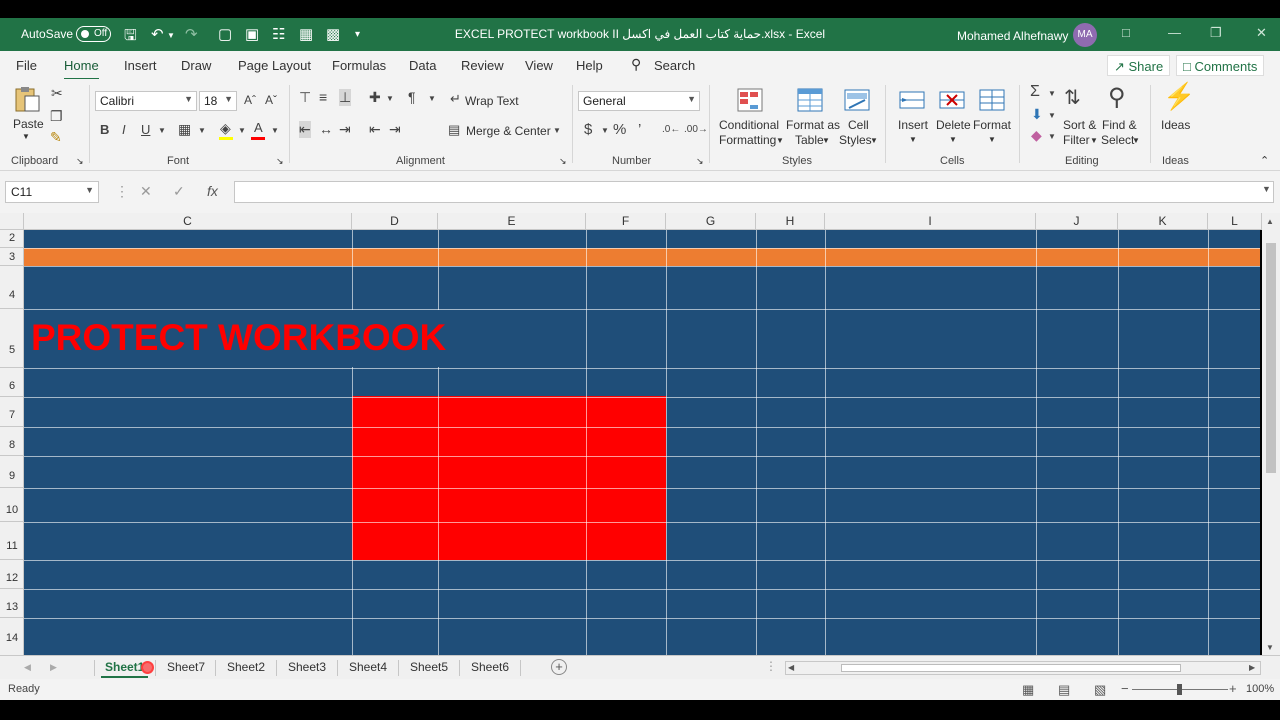 This screenshot has height=720, width=1280. Describe the element at coordinates (1235, 221) in the screenshot. I see `column-header: L` at that location.